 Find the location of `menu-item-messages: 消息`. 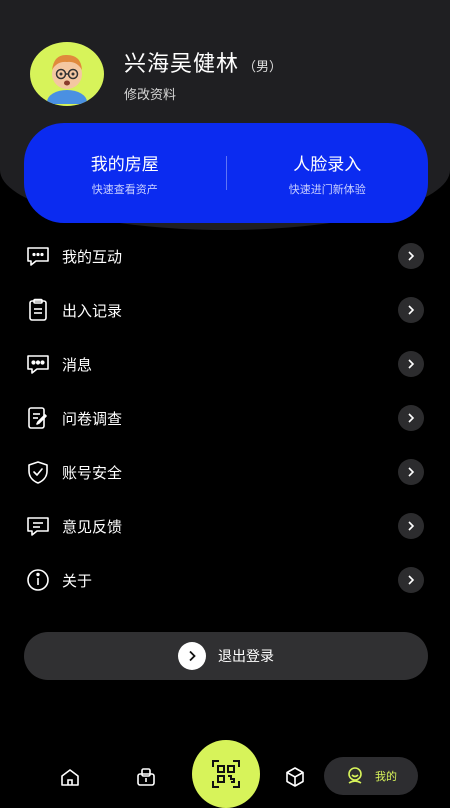

menu-item-messages: 消息 is located at coordinates (225, 364).